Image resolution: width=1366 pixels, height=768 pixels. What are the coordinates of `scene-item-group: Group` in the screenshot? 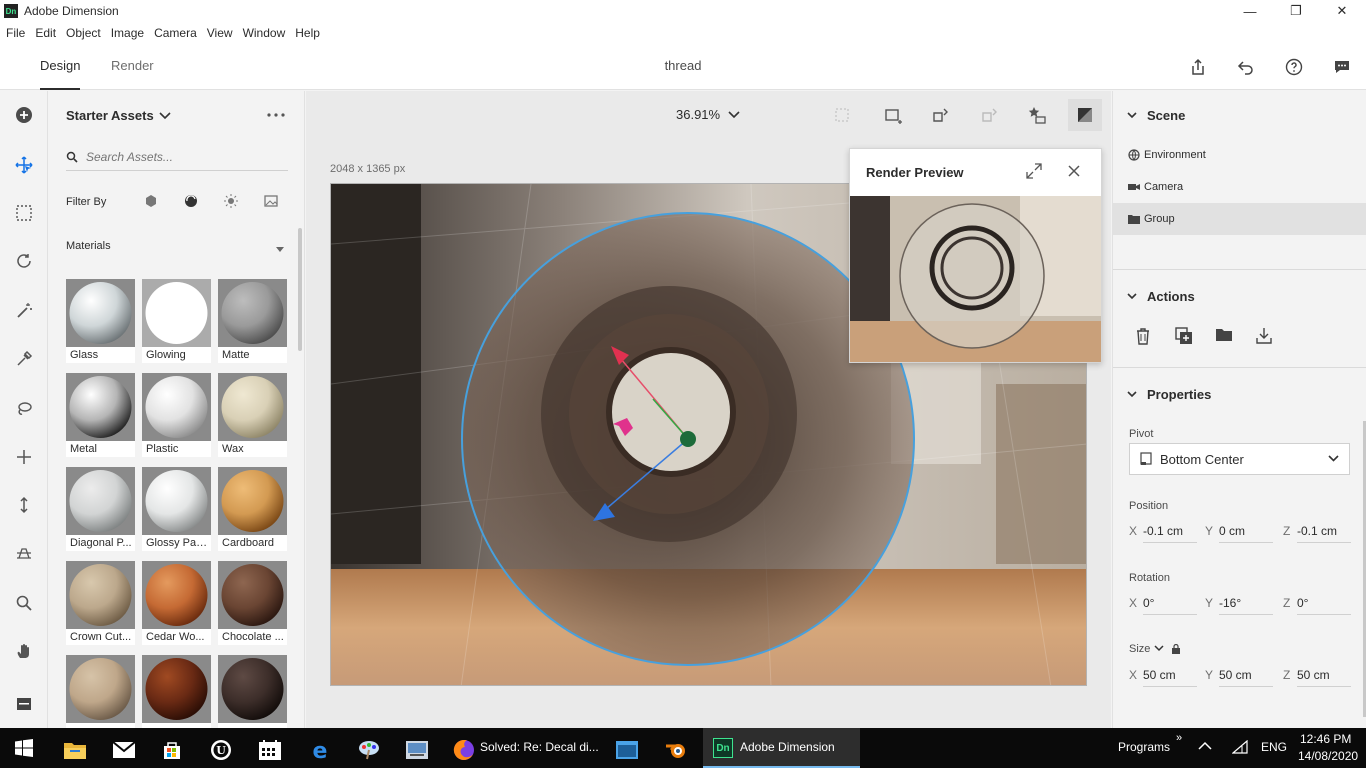 It's located at (1239, 219).